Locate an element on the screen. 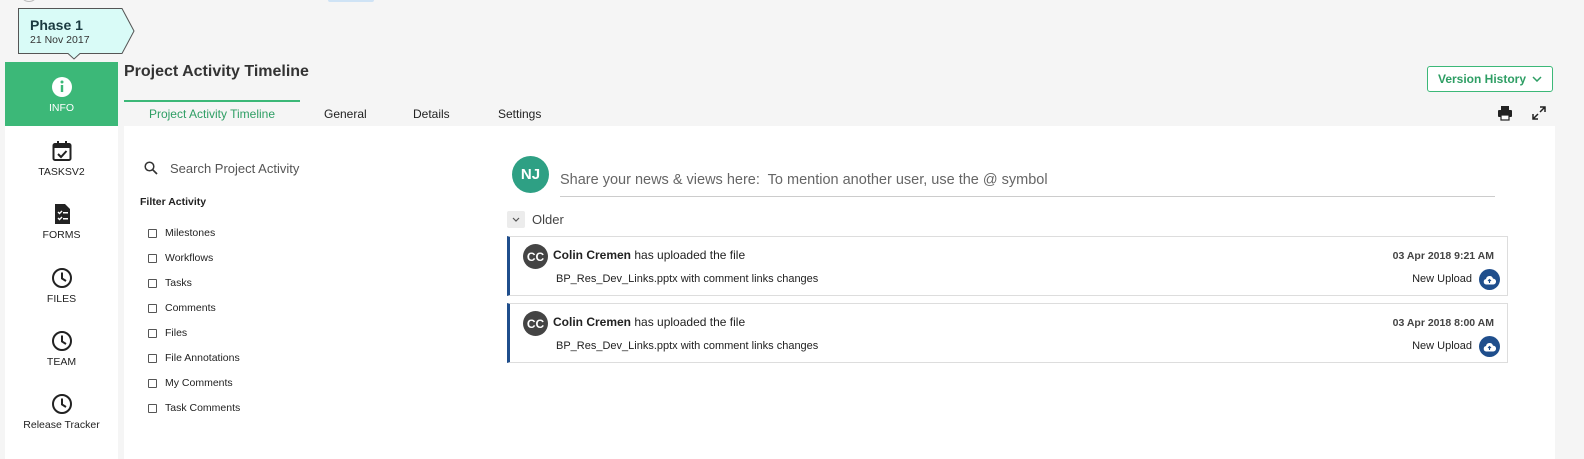  search-input is located at coordinates (295, 168).